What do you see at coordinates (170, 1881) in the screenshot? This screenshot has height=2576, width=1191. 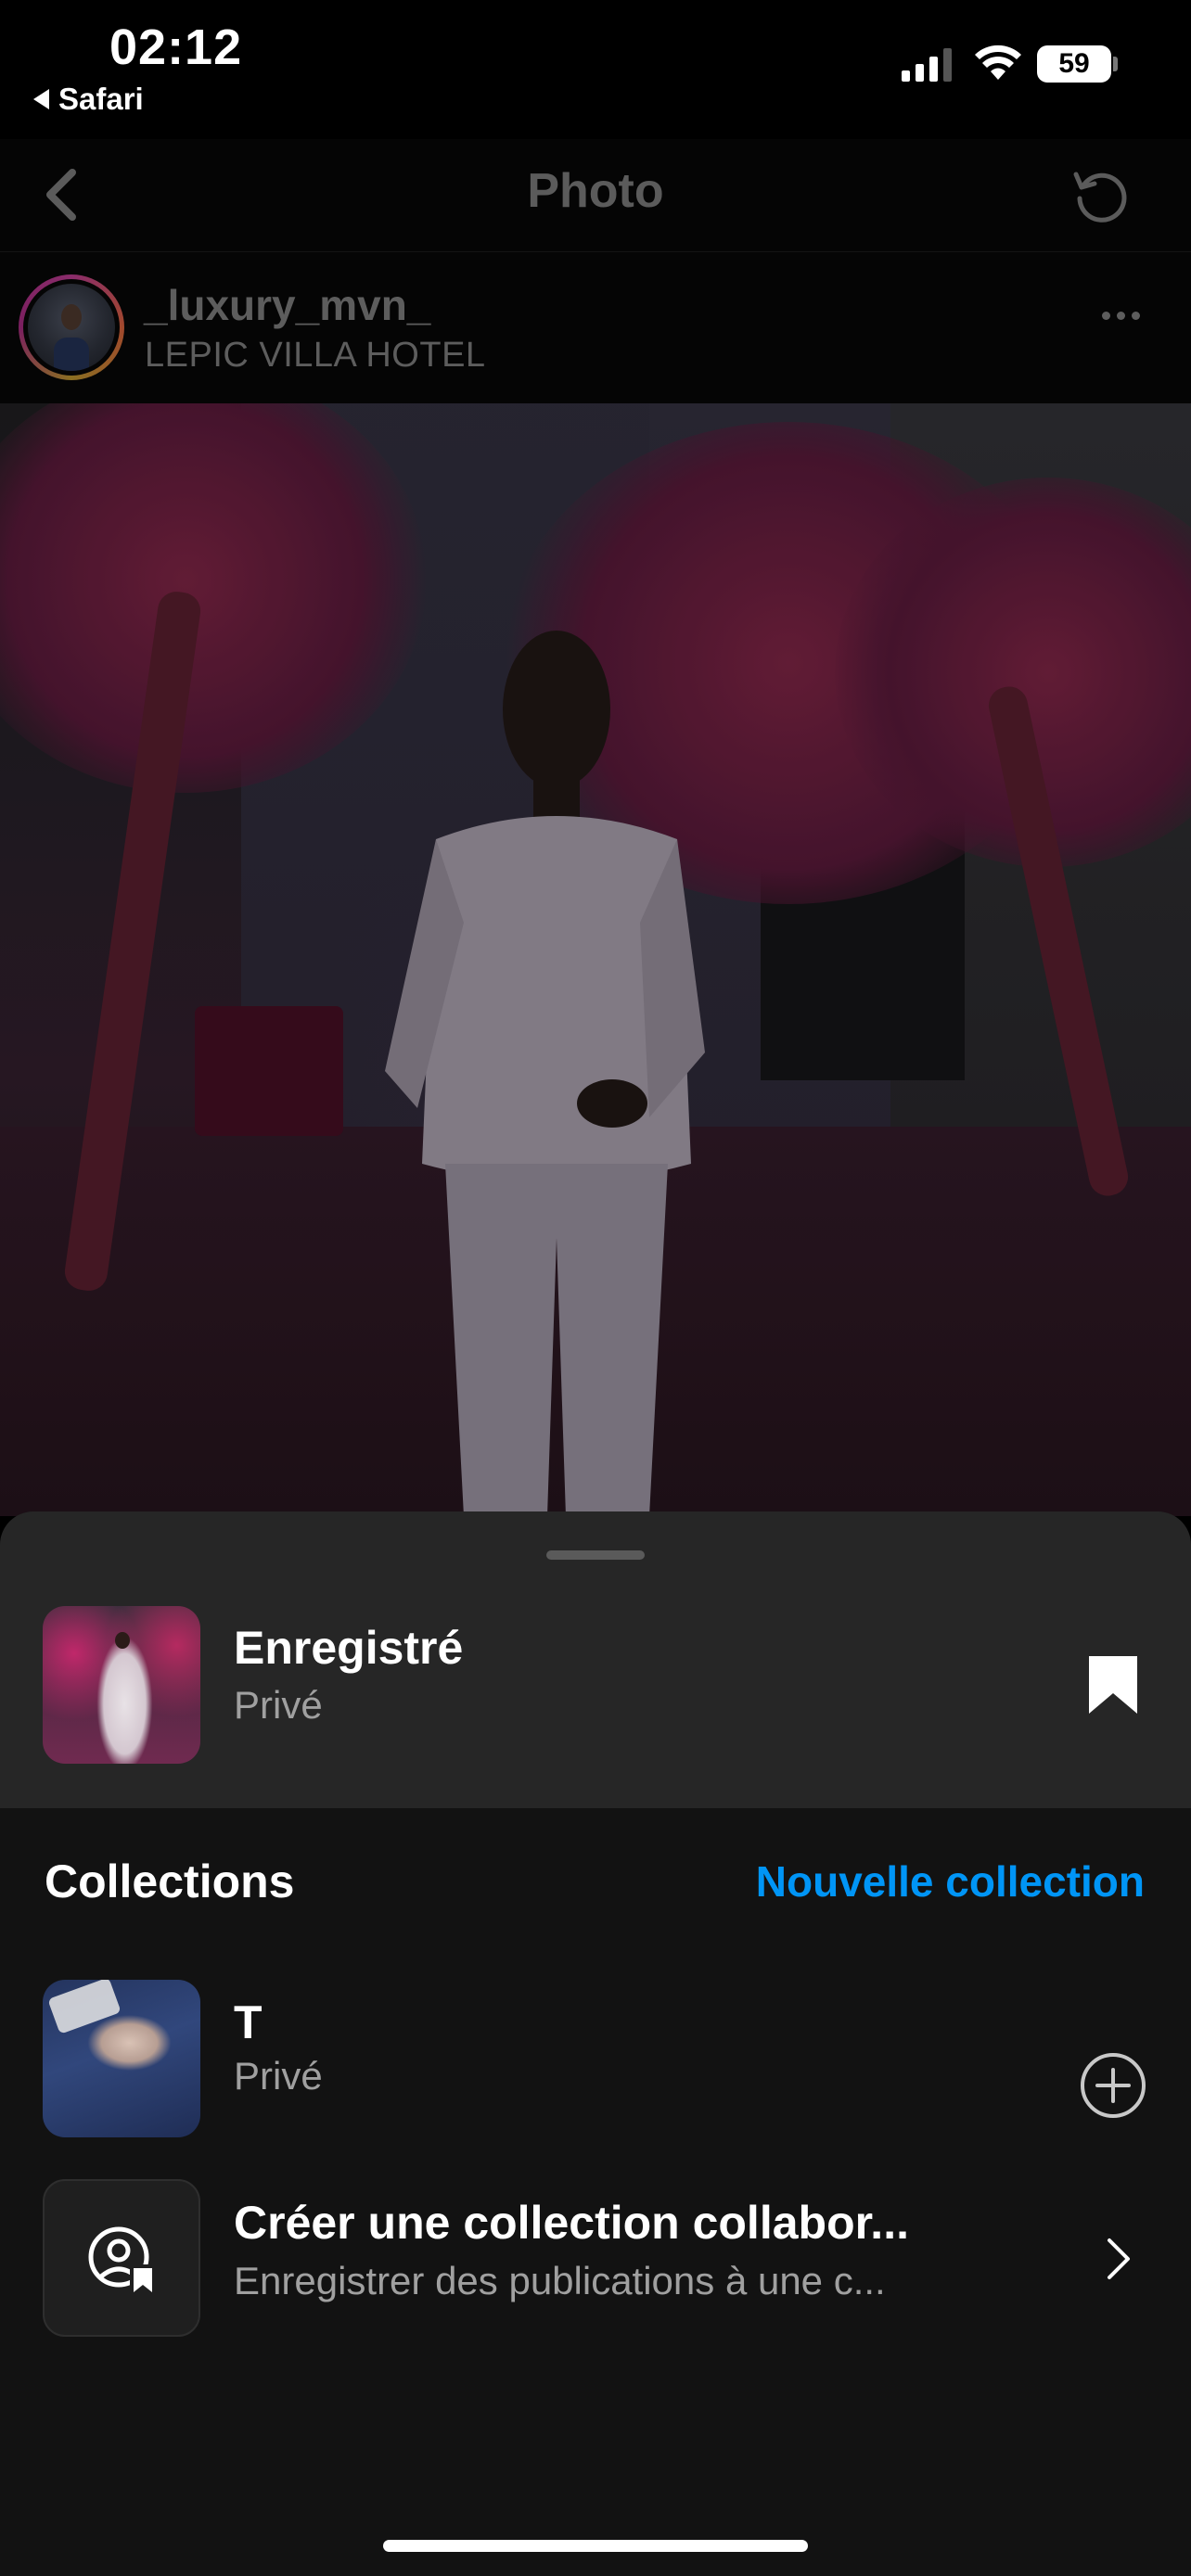 I see `collections-heading: Collections` at bounding box center [170, 1881].